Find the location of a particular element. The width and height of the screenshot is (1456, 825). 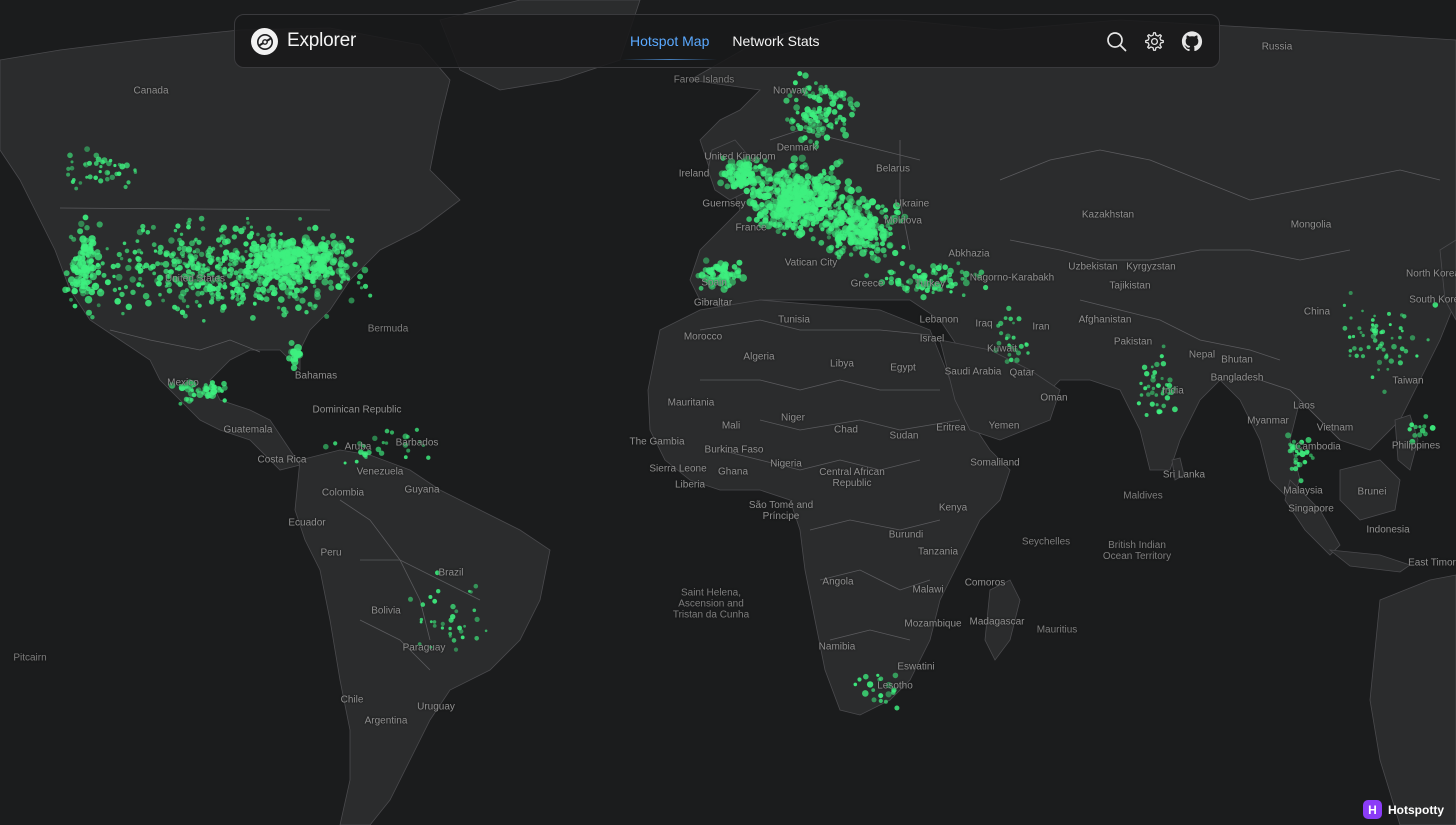

helium-logo-icon is located at coordinates (264, 41).